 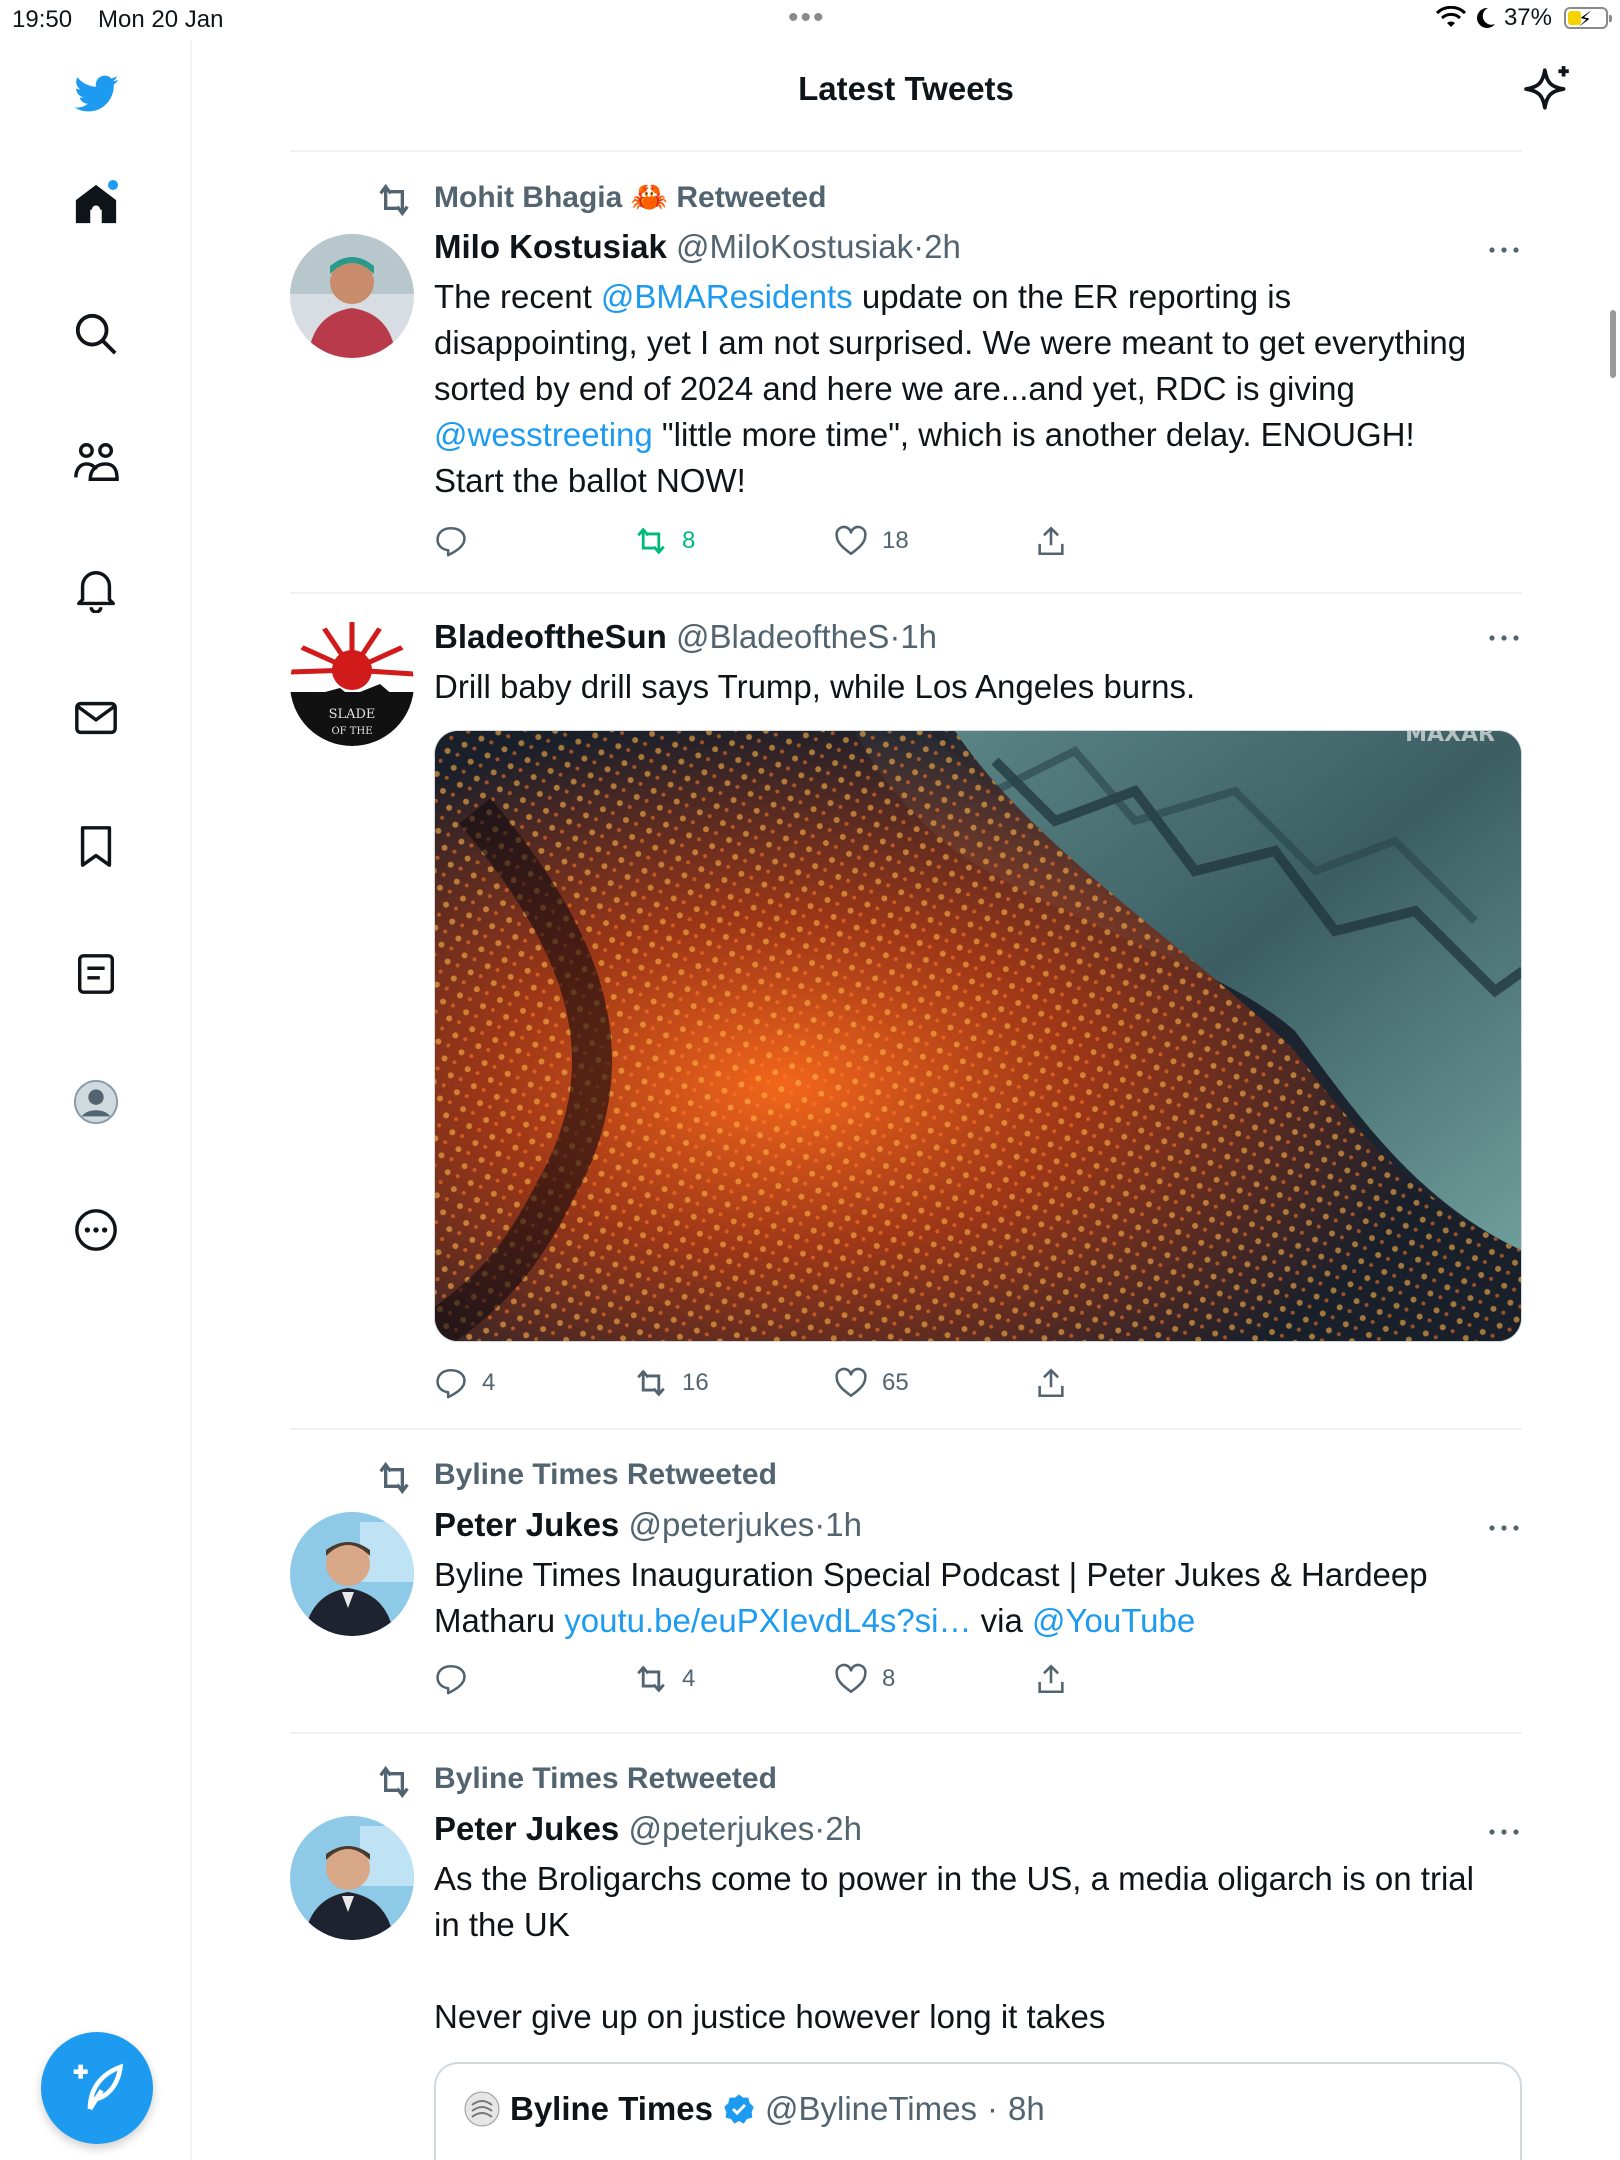 What do you see at coordinates (96, 94) in the screenshot?
I see `twitter-logo-icon` at bounding box center [96, 94].